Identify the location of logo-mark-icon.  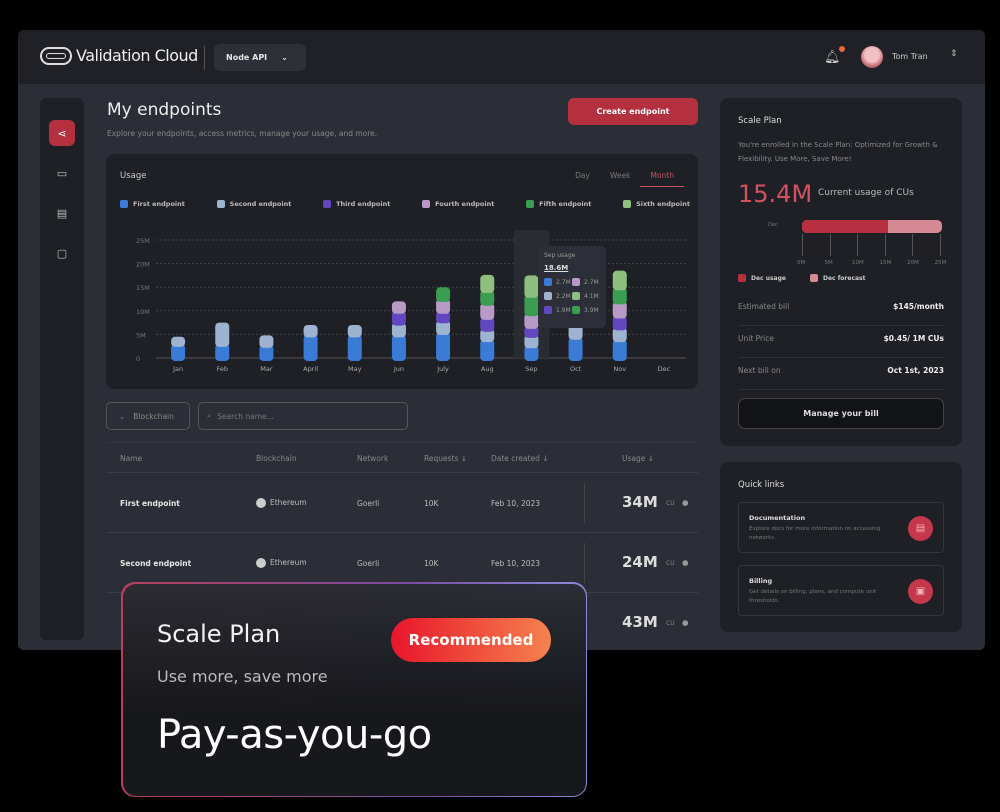
(56, 55).